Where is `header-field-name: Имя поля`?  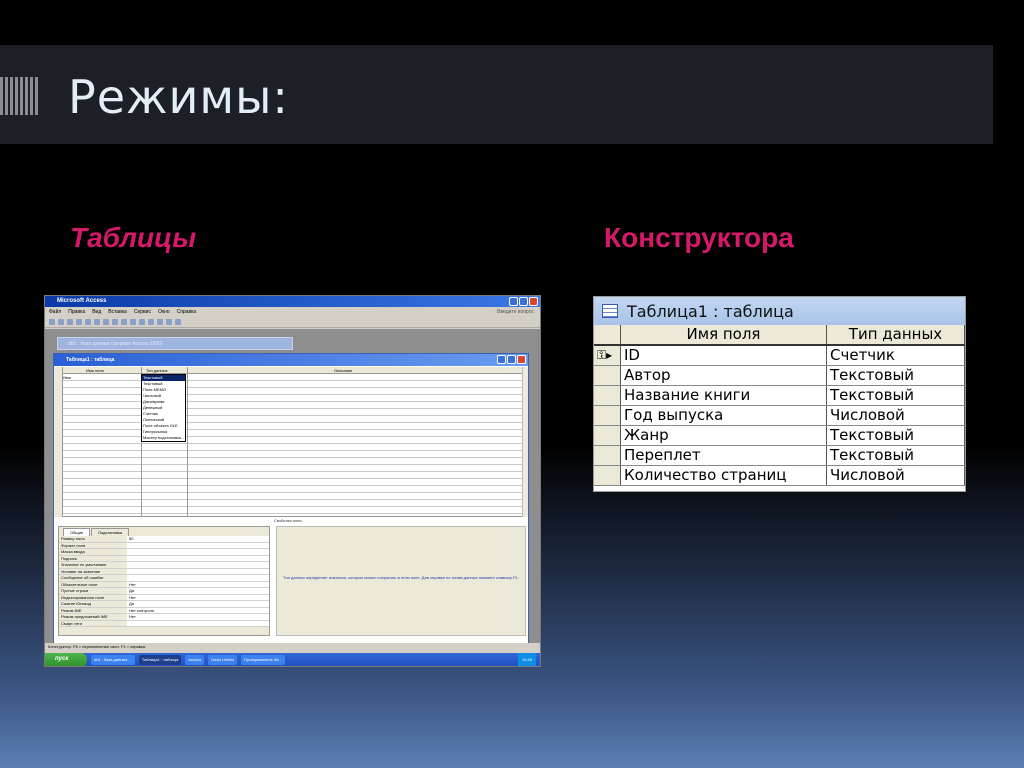 header-field-name: Имя поля is located at coordinates (95, 370).